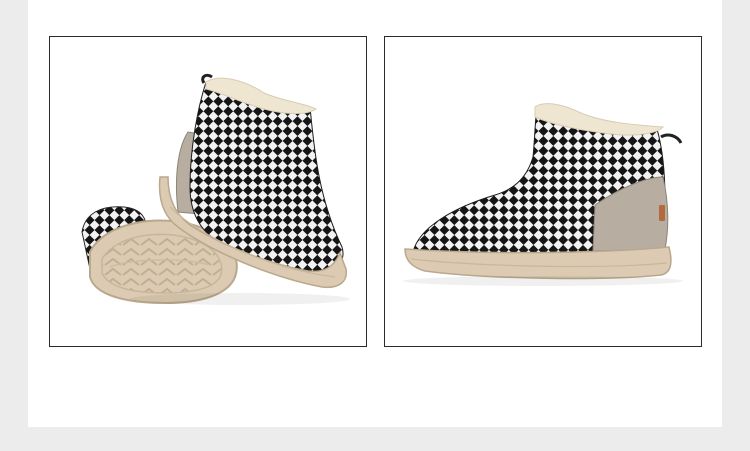  What do you see at coordinates (662, 213) in the screenshot?
I see `brand-tab` at bounding box center [662, 213].